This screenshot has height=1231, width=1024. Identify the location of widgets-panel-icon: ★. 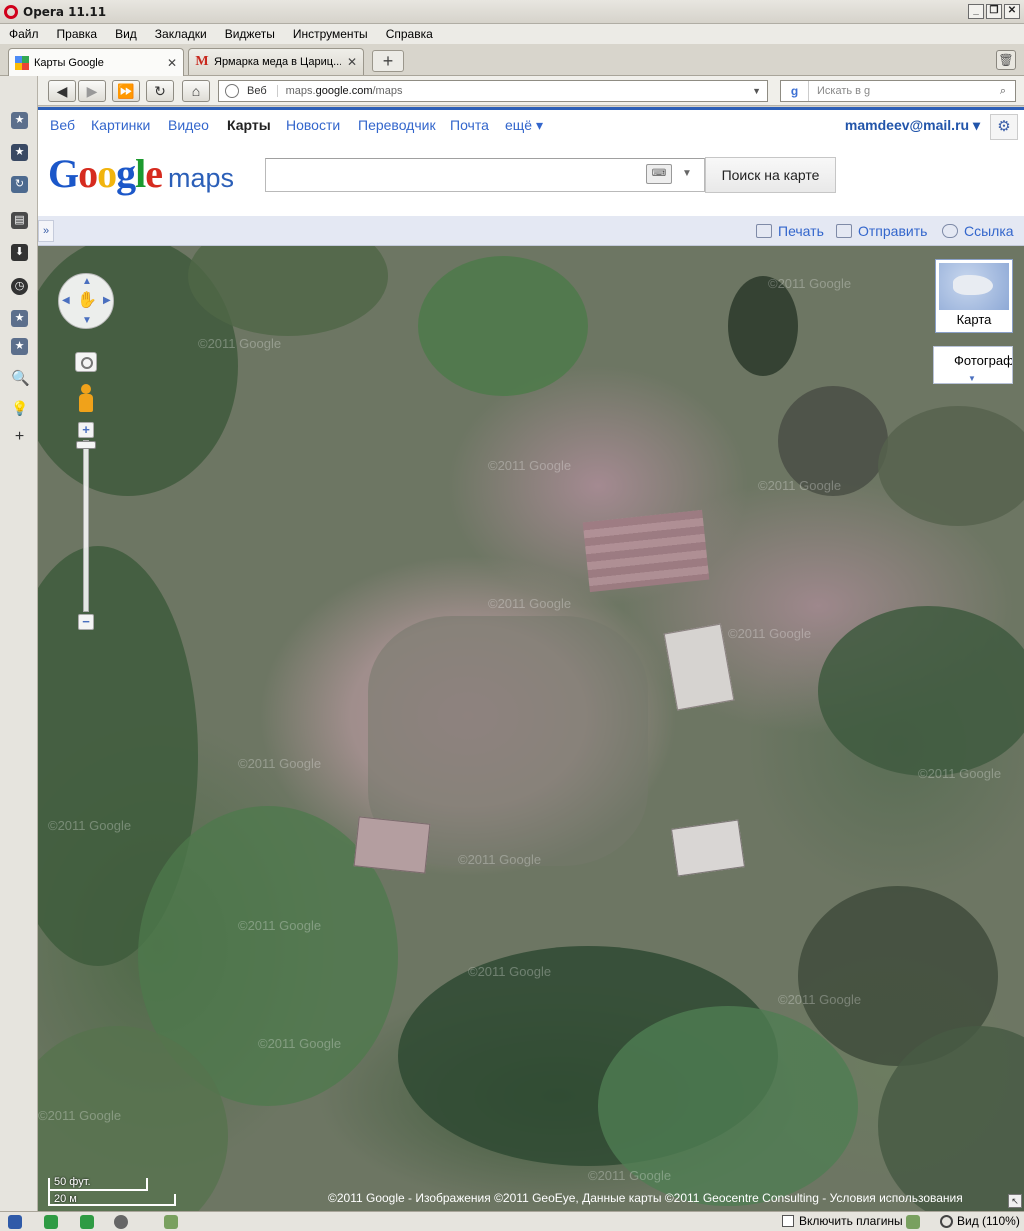
(19, 152).